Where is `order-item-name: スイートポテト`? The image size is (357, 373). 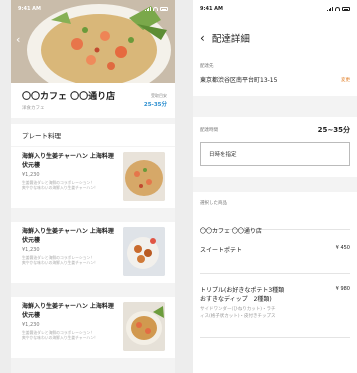 order-item-name: スイートポテト is located at coordinates (221, 250).